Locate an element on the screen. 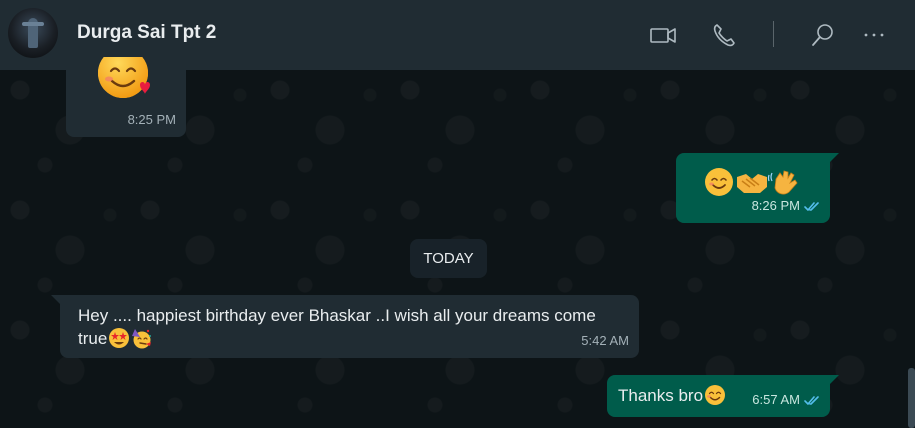 The width and height of the screenshot is (915, 428). message-time: 8:25 PM is located at coordinates (151, 119).